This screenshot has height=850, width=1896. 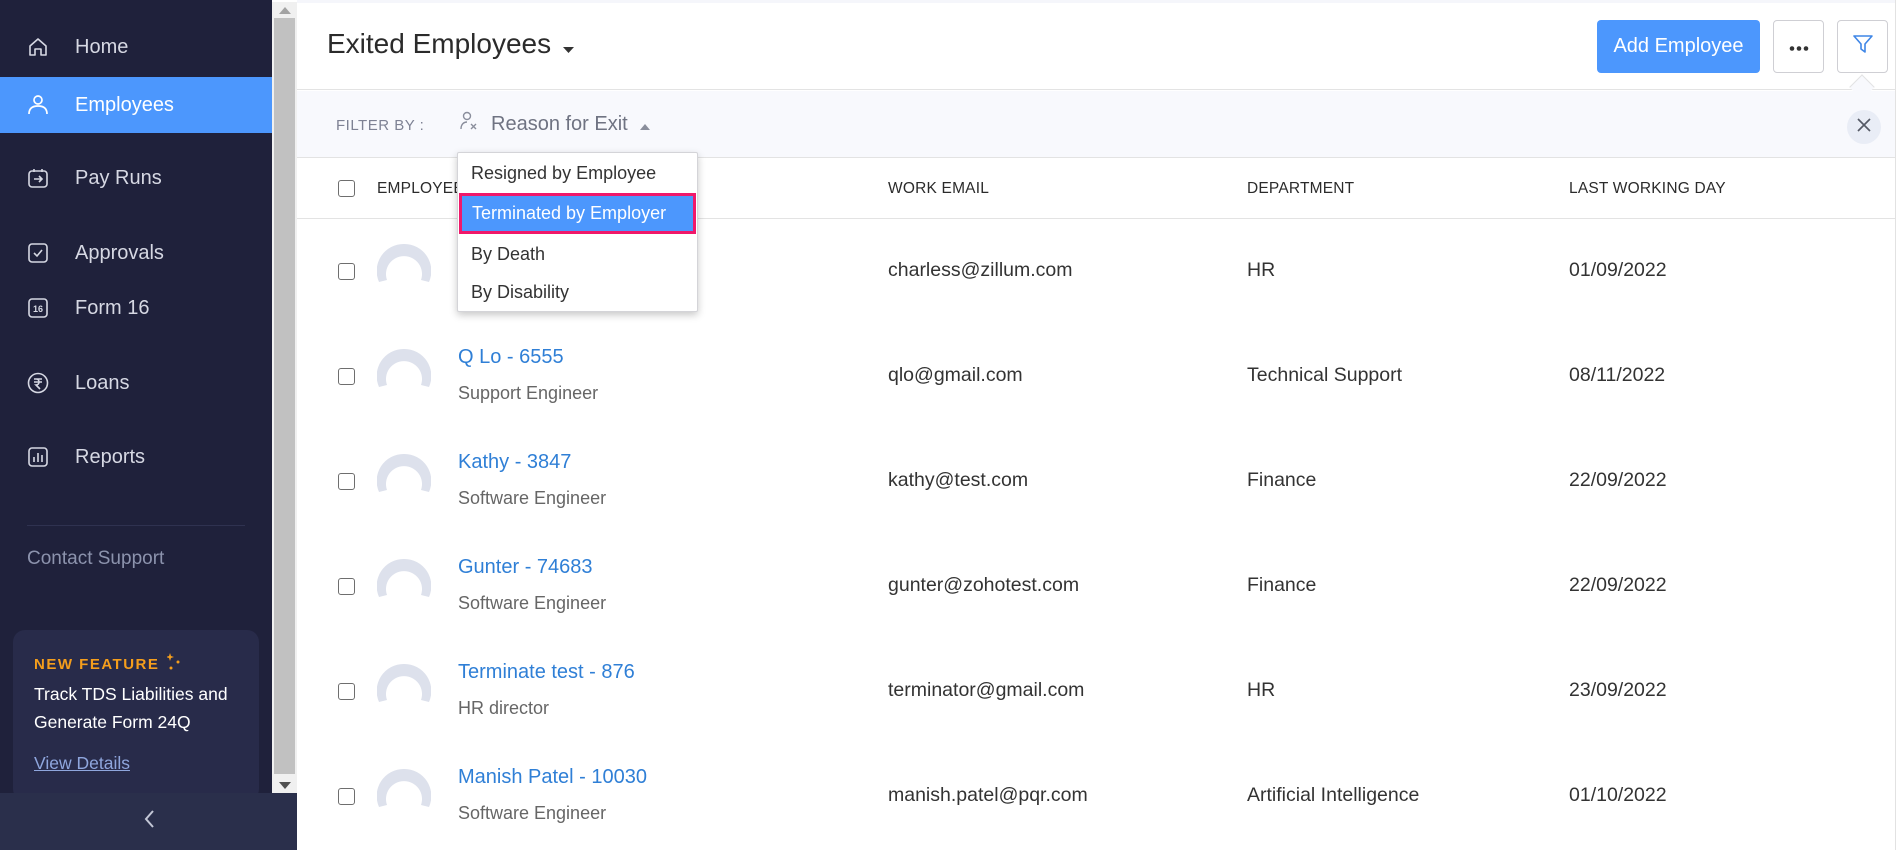 What do you see at coordinates (38, 383) in the screenshot?
I see `rupee-icon` at bounding box center [38, 383].